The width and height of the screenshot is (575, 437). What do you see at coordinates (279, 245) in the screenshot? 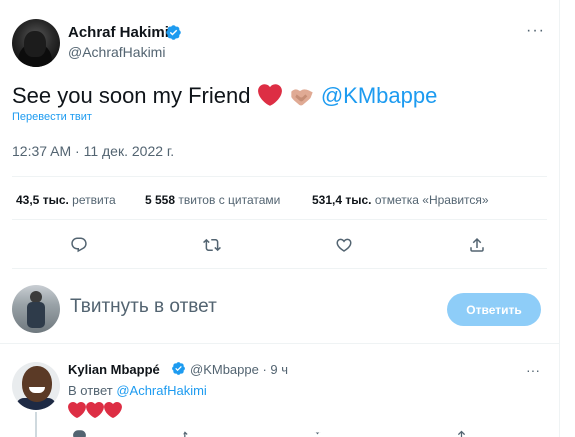
I see `tweet-action-bar` at bounding box center [279, 245].